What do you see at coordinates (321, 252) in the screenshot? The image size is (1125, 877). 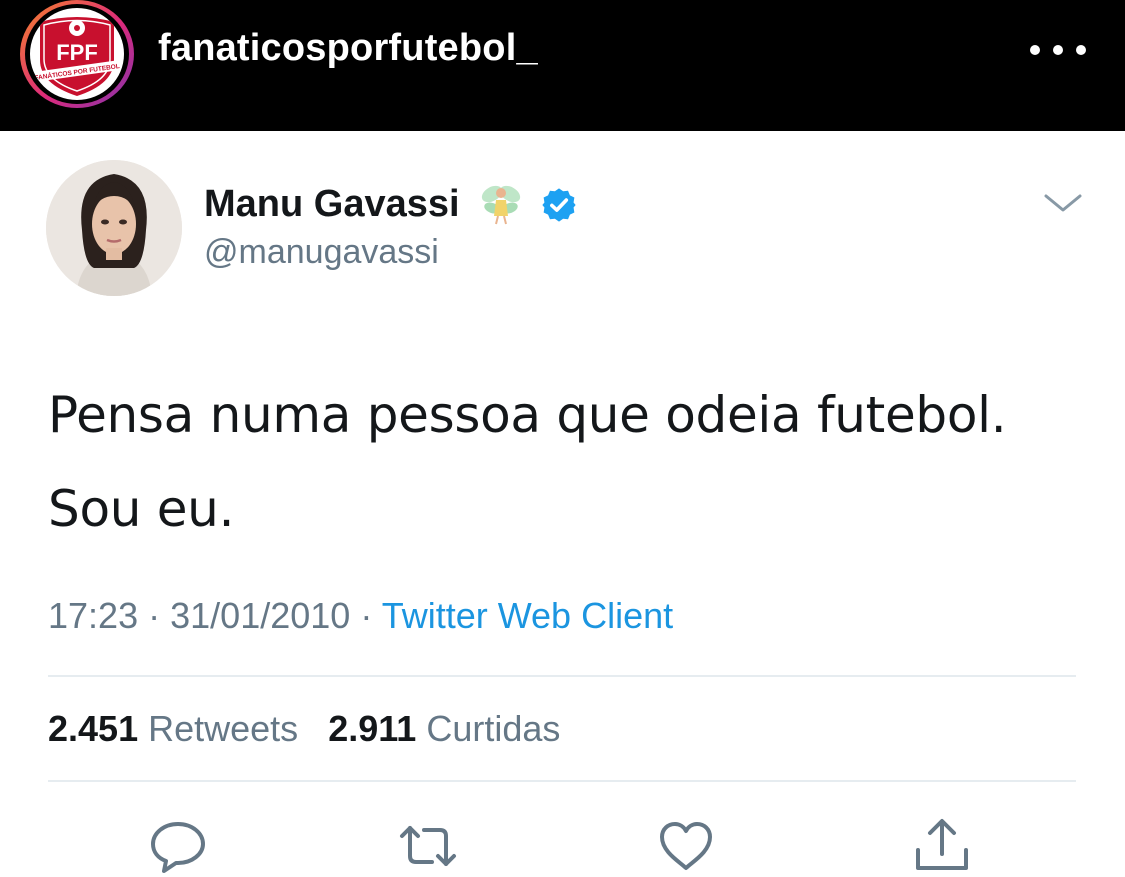 I see `tweet-handle: @manugavassi` at bounding box center [321, 252].